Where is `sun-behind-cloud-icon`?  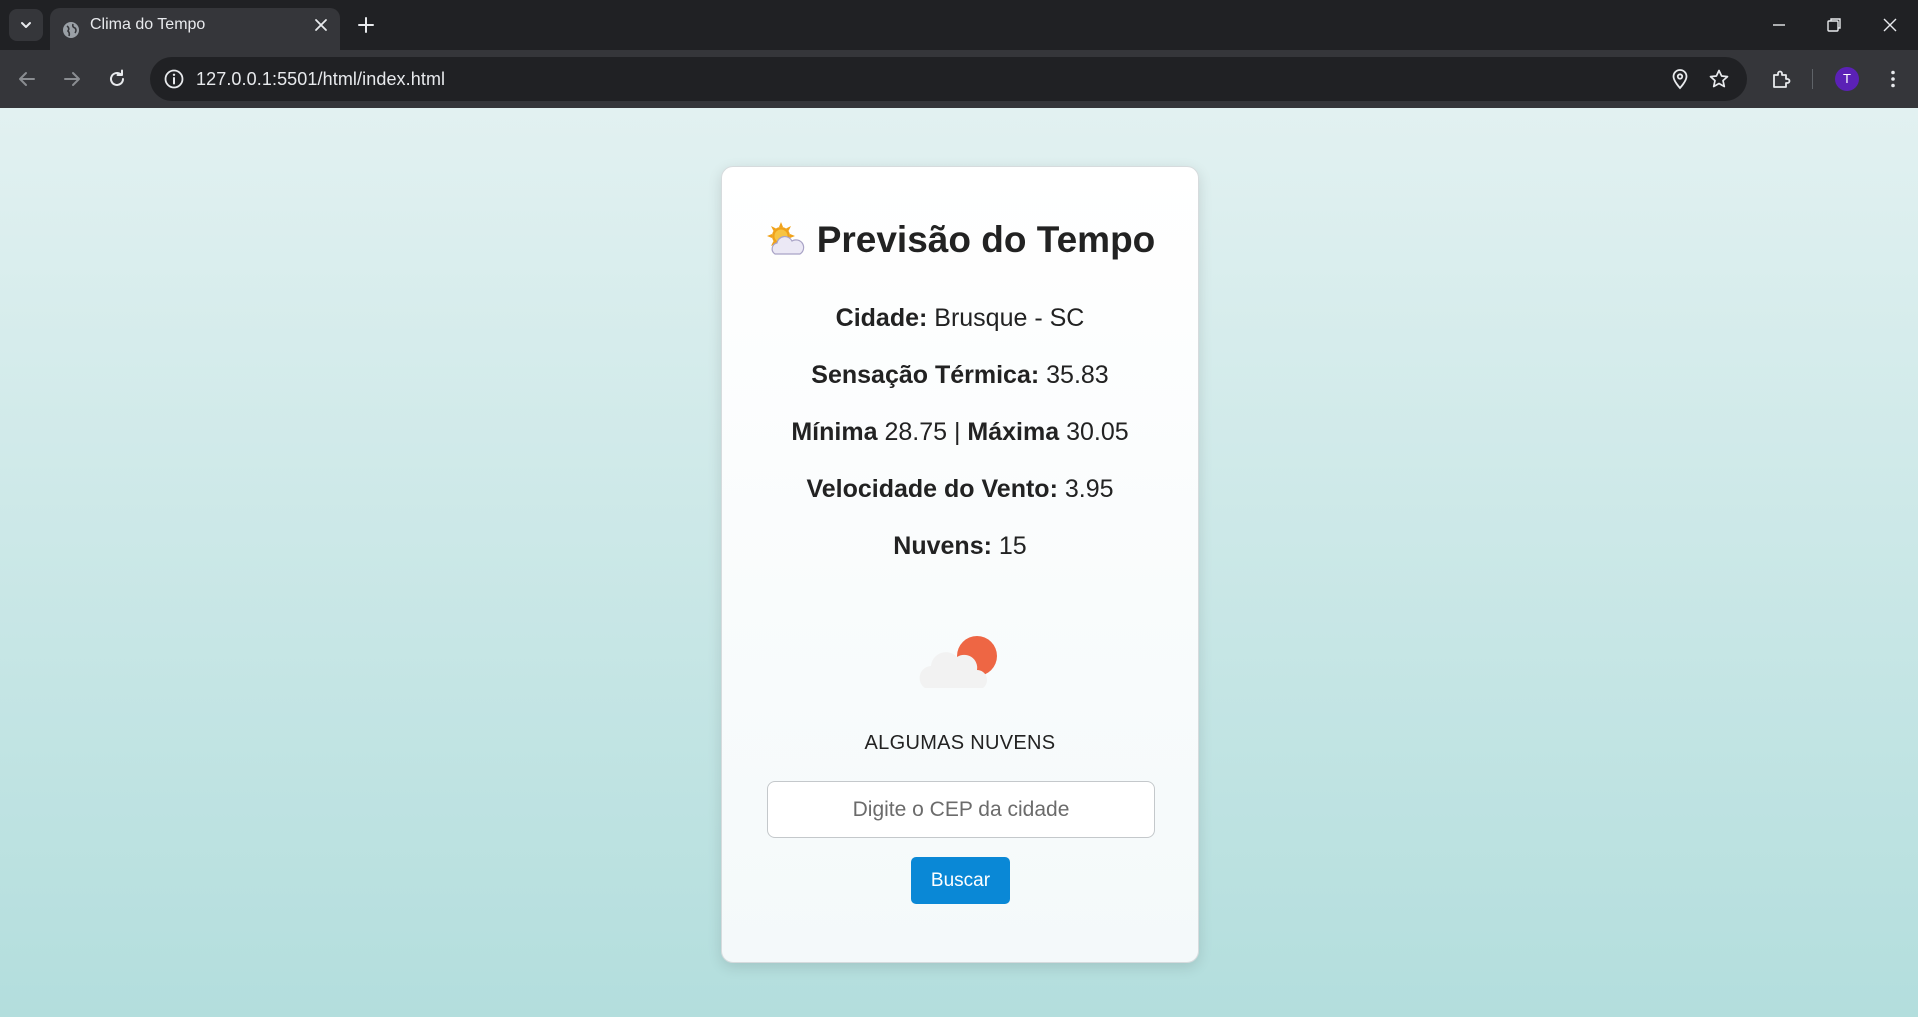
sun-behind-cloud-icon is located at coordinates (785, 238).